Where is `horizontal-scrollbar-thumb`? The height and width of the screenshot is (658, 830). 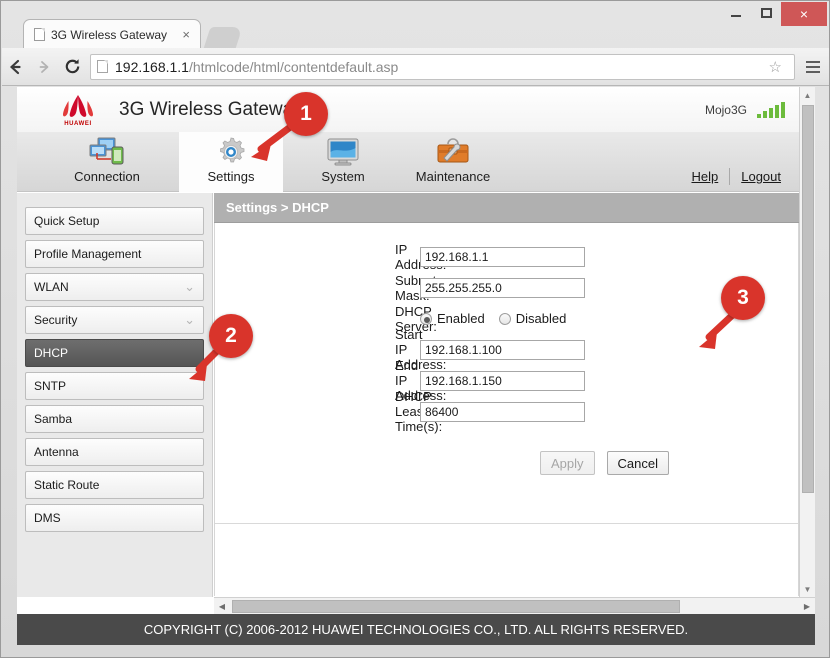 horizontal-scrollbar-thumb is located at coordinates (456, 606).